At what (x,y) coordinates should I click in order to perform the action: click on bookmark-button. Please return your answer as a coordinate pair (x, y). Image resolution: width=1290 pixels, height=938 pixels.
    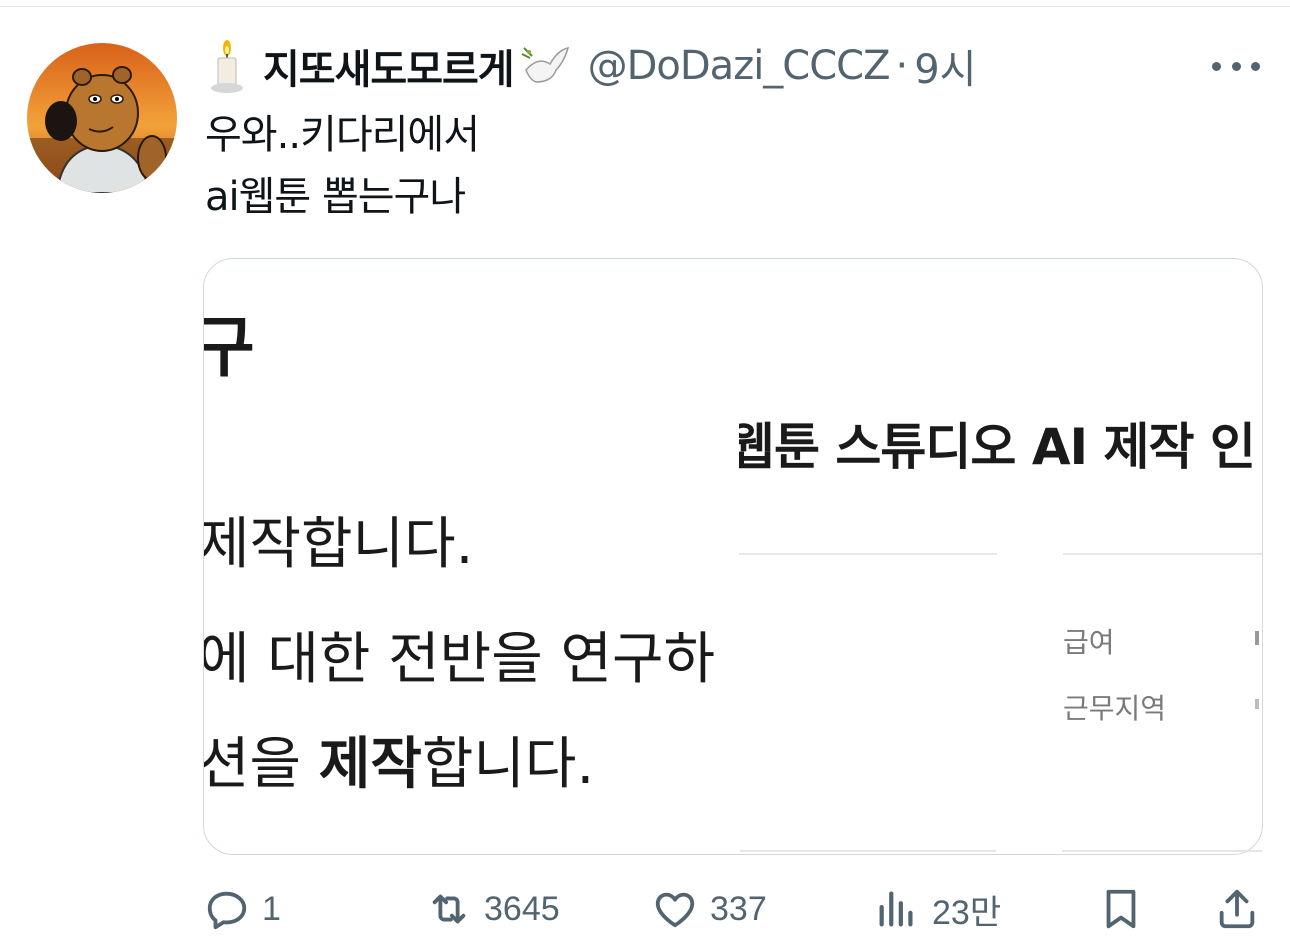
    Looking at the image, I should click on (1121, 909).